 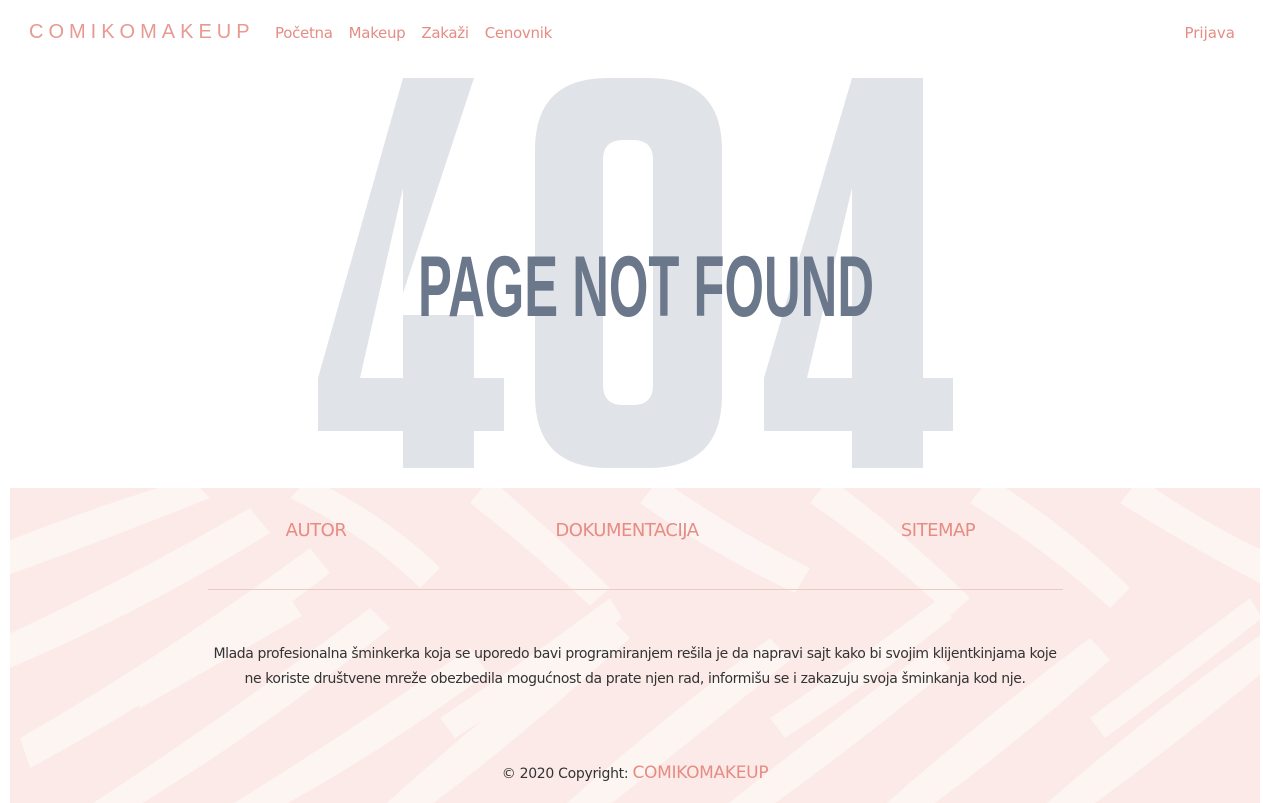 What do you see at coordinates (519, 33) in the screenshot?
I see `nav-link-cenovnik: Cenovnik` at bounding box center [519, 33].